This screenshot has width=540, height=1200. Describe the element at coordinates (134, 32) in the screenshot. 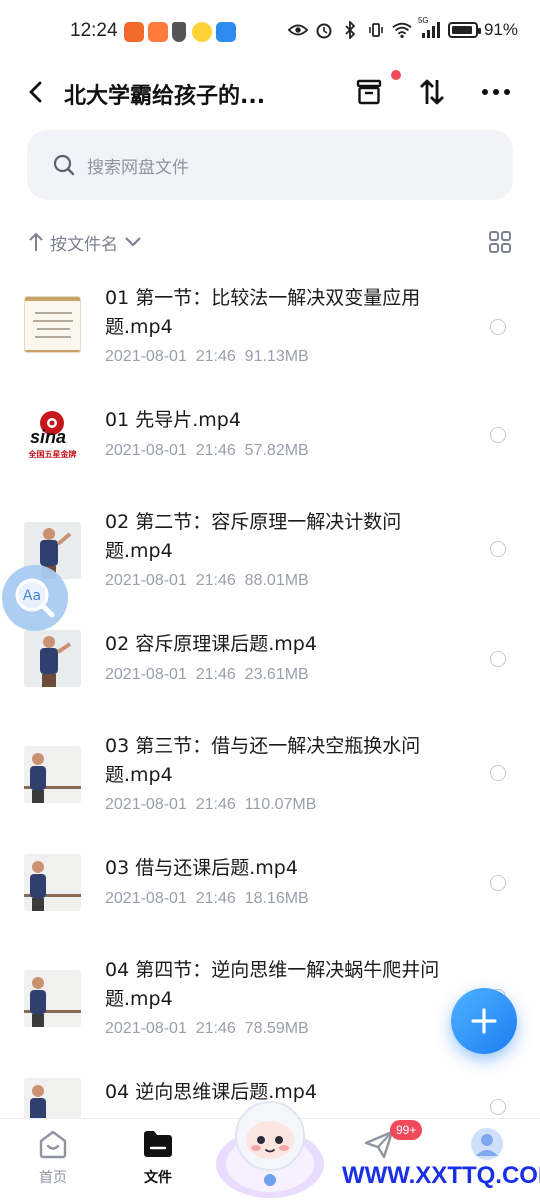

I see `listen-app-icon` at that location.